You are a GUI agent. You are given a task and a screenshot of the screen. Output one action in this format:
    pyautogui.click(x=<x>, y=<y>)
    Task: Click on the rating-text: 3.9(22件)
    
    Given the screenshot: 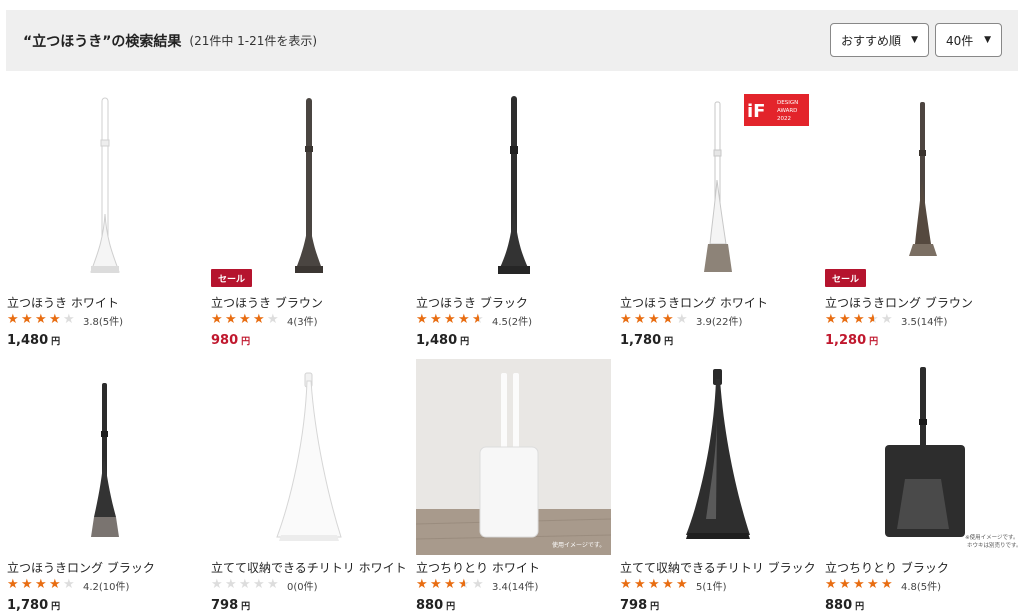 What is the action you would take?
    pyautogui.click(x=719, y=322)
    